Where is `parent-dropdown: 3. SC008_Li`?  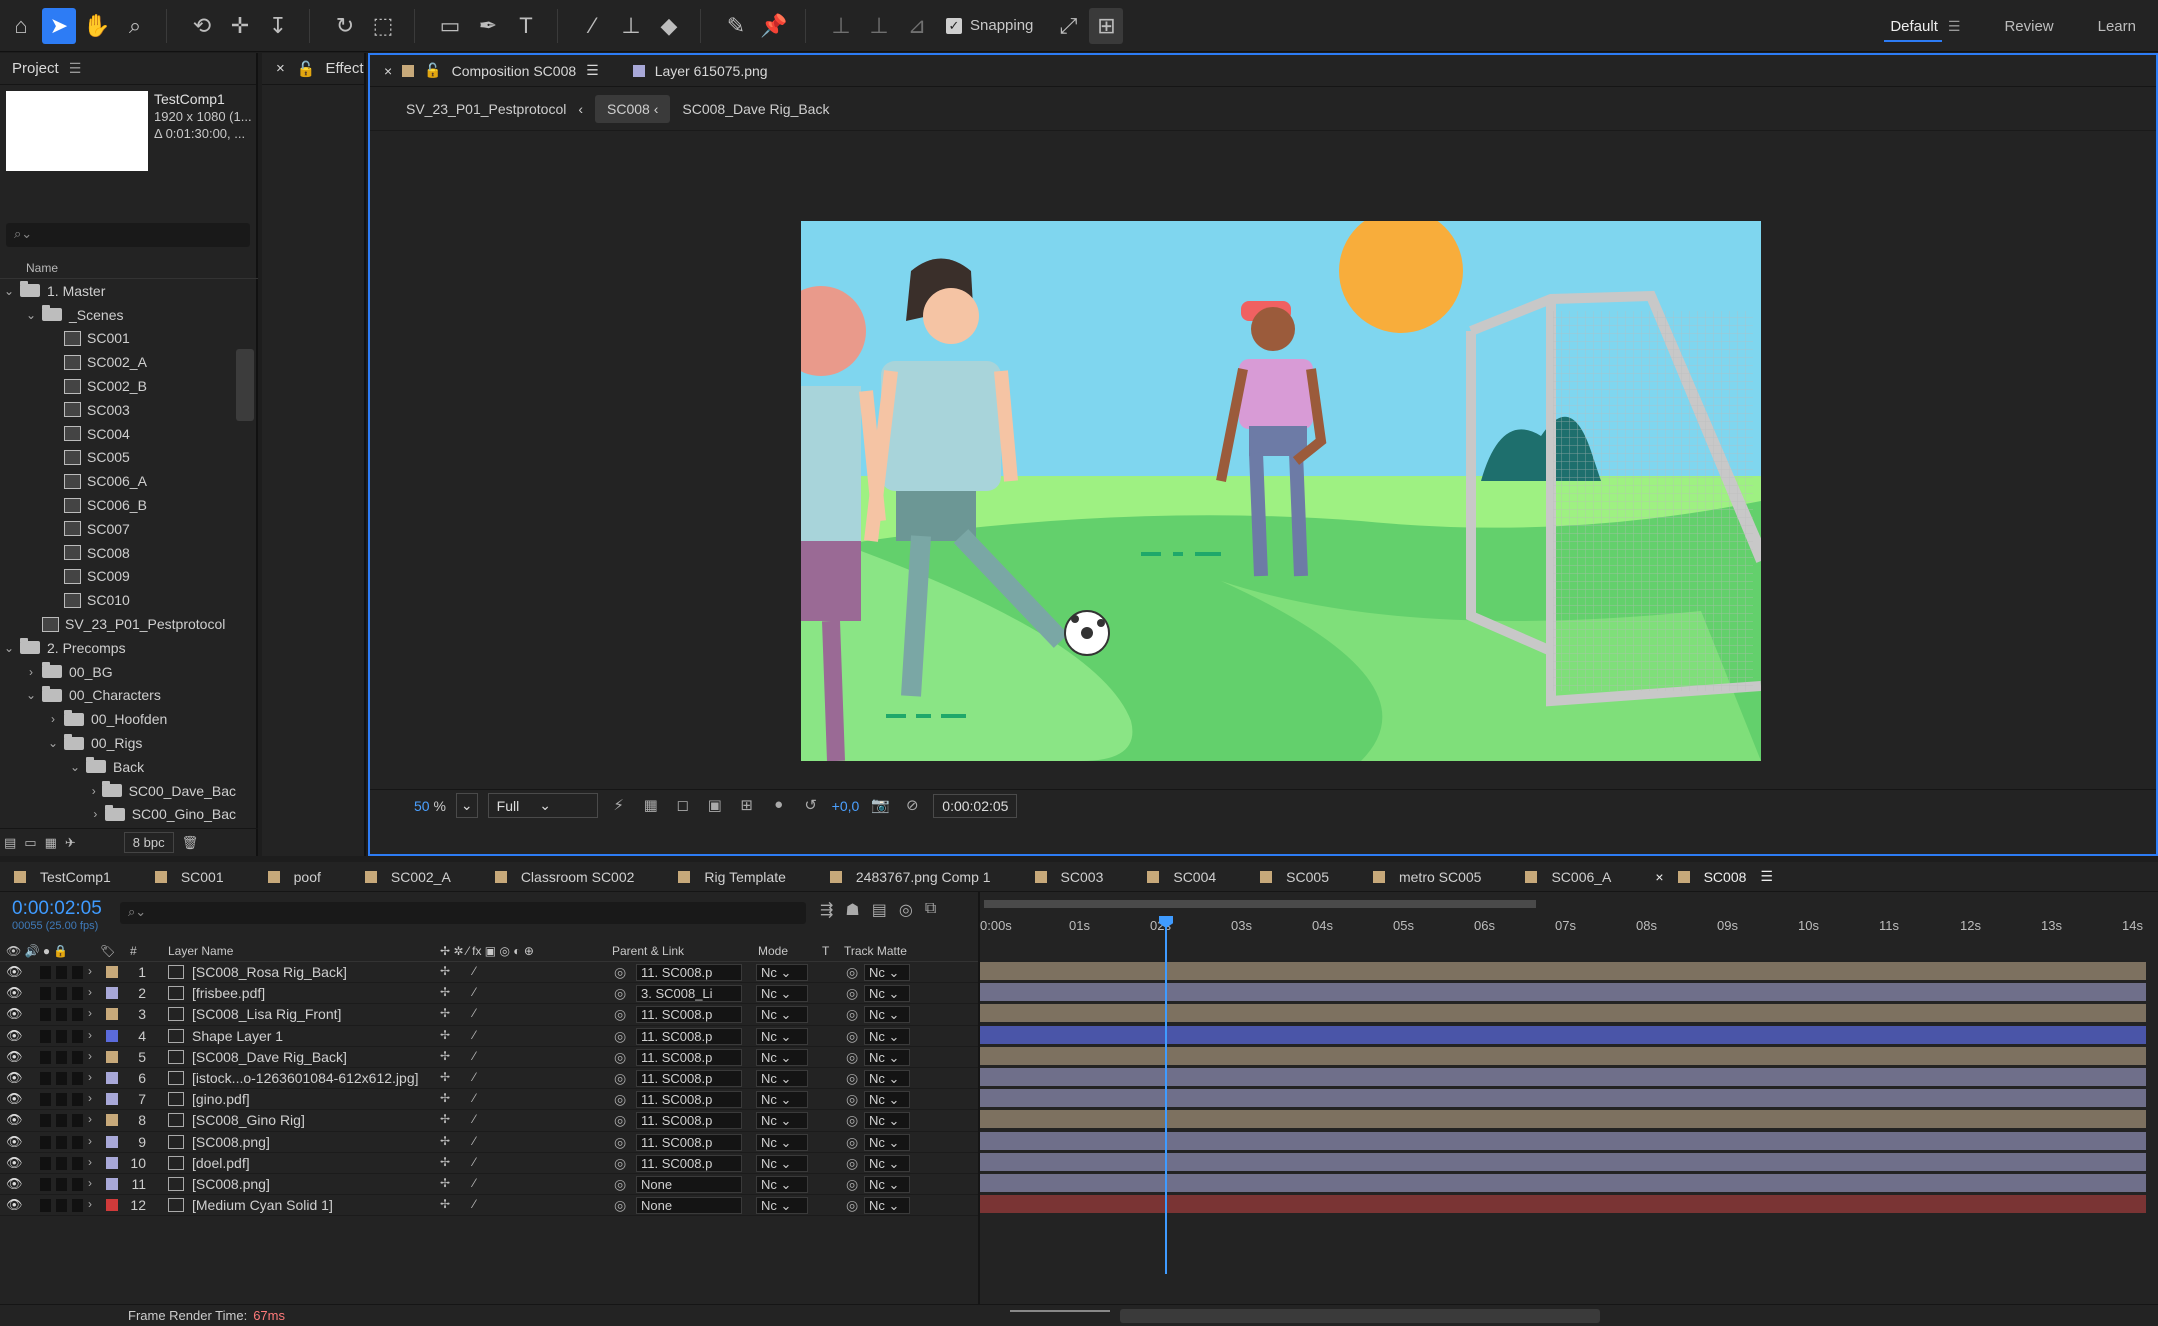
parent-dropdown: 3. SC008_Li is located at coordinates (689, 994).